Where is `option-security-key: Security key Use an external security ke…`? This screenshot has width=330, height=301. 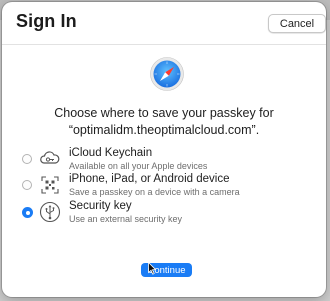
option-security-key: Security key Use an external security ke… is located at coordinates (165, 213).